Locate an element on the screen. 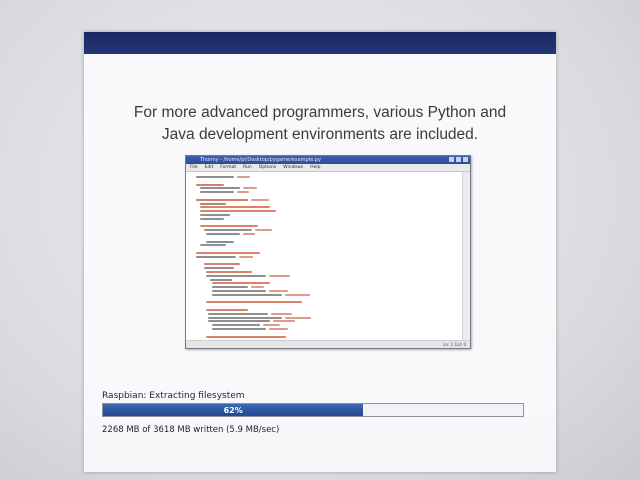 This screenshot has width=640, height=480. maximize-icon is located at coordinates (458, 159).